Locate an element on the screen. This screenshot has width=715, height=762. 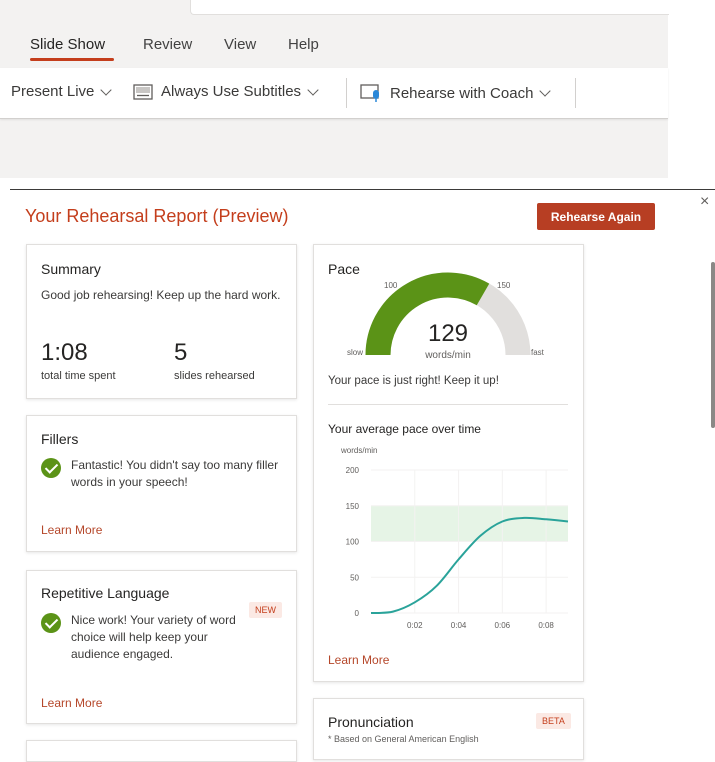
ribbon-top-strip is located at coordinates (429, 7).